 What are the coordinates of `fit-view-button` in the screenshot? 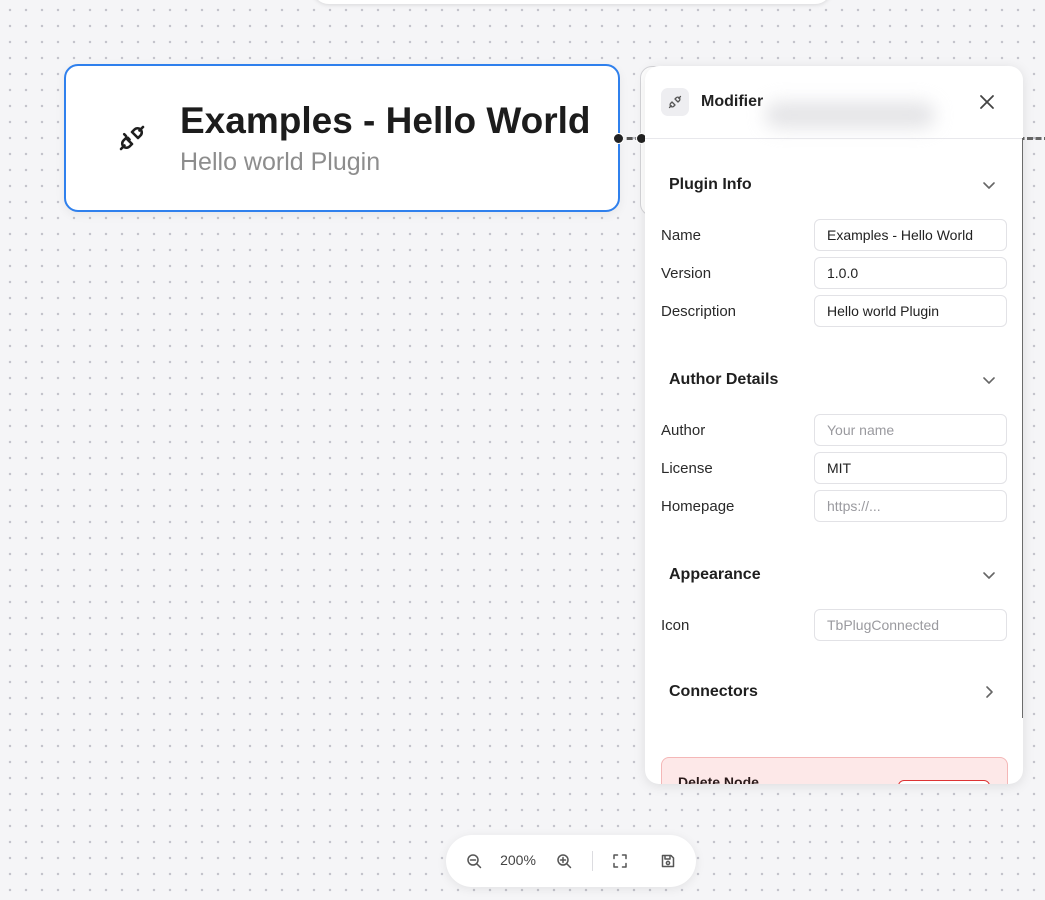 It's located at (620, 861).